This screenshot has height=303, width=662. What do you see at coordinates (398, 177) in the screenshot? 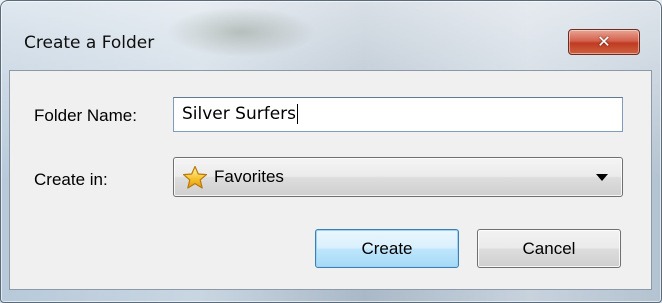
I see `create-in-dropdown: Favorites` at bounding box center [398, 177].